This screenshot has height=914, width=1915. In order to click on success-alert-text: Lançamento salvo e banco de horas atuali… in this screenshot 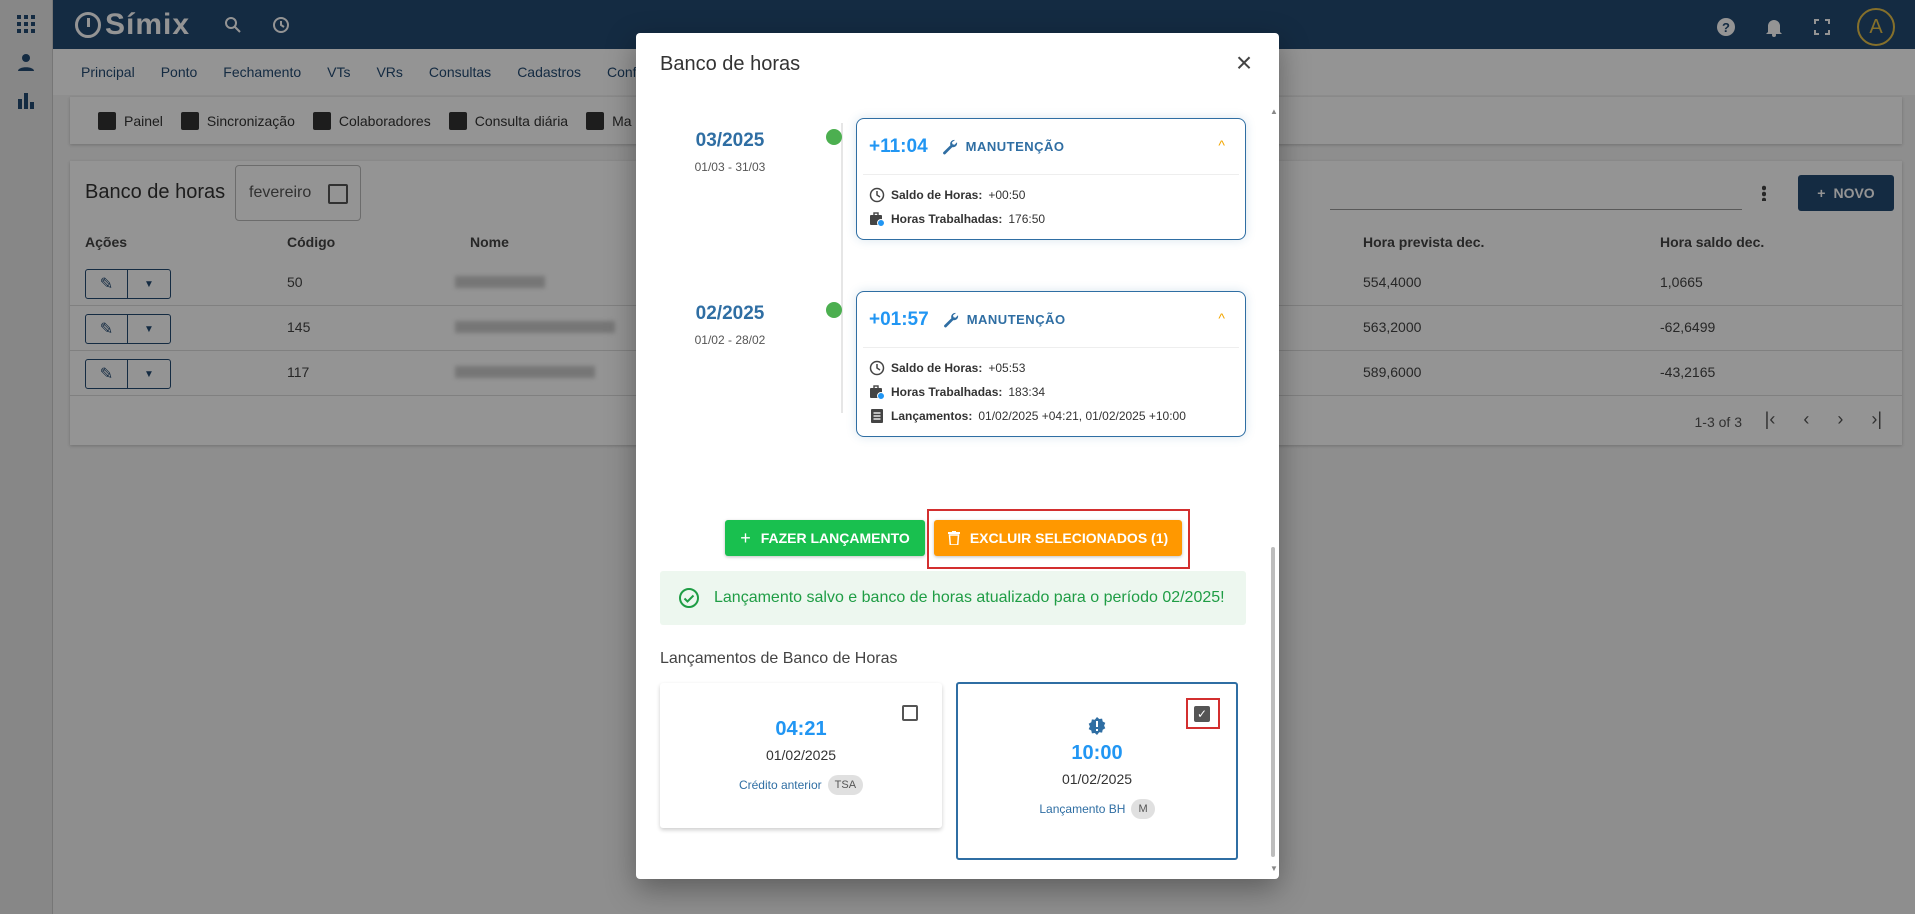, I will do `click(969, 597)`.